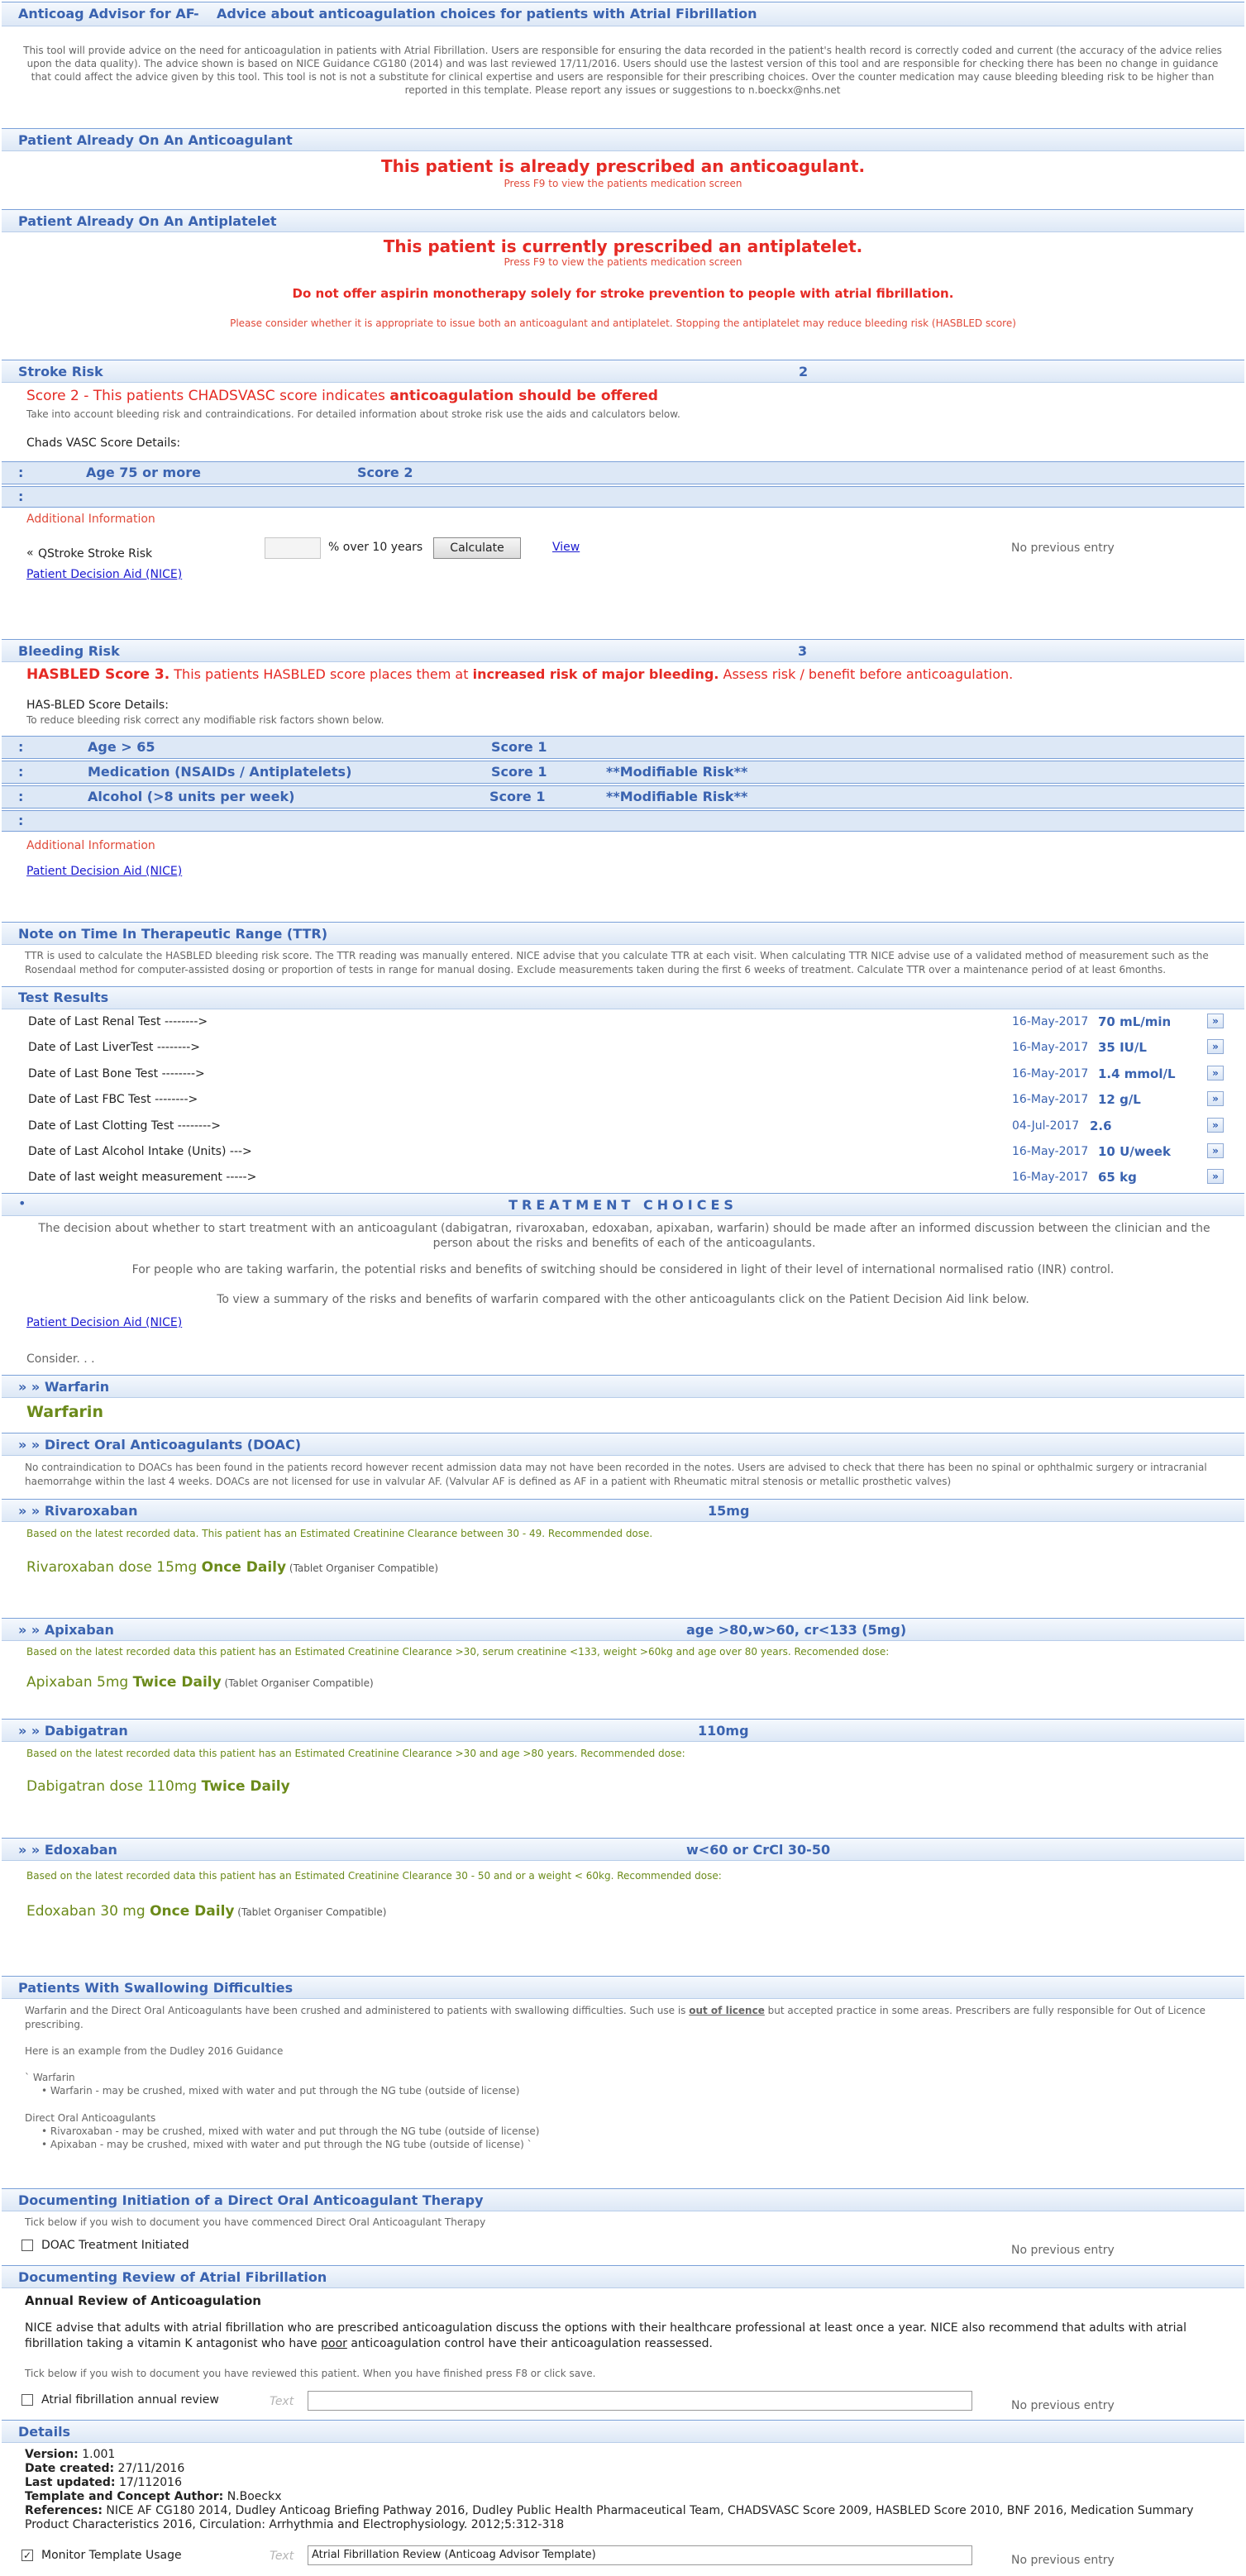 The image size is (1246, 2576). What do you see at coordinates (192, 796) in the screenshot?
I see `hasbled-row-label: Alcohol (>8 units per week)` at bounding box center [192, 796].